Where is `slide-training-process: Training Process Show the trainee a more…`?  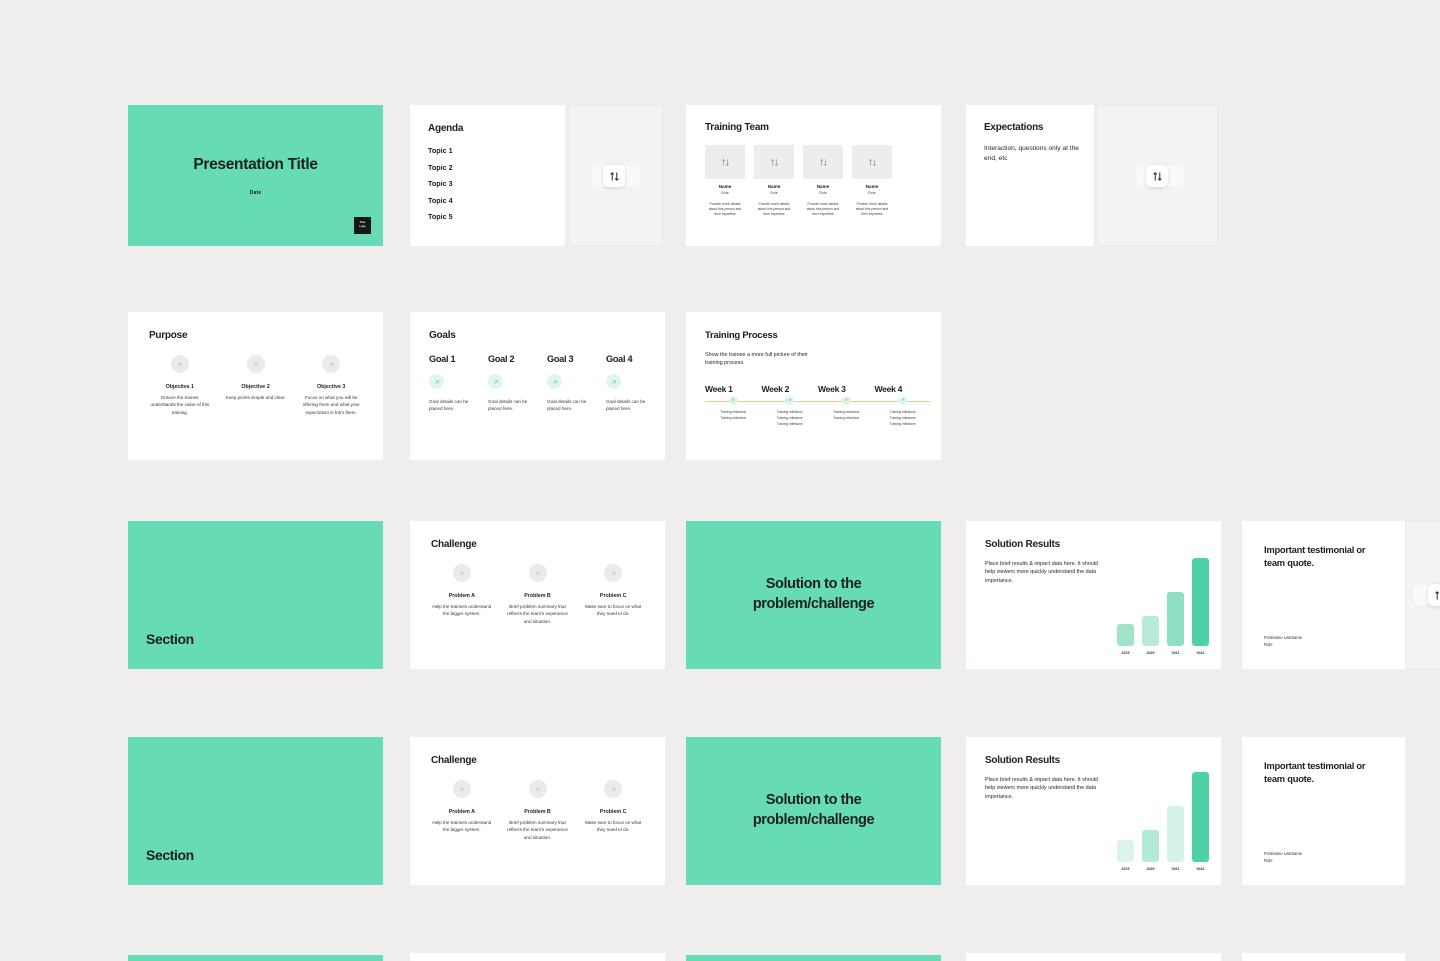 slide-training-process: Training Process Show the trainee a more… is located at coordinates (813, 386).